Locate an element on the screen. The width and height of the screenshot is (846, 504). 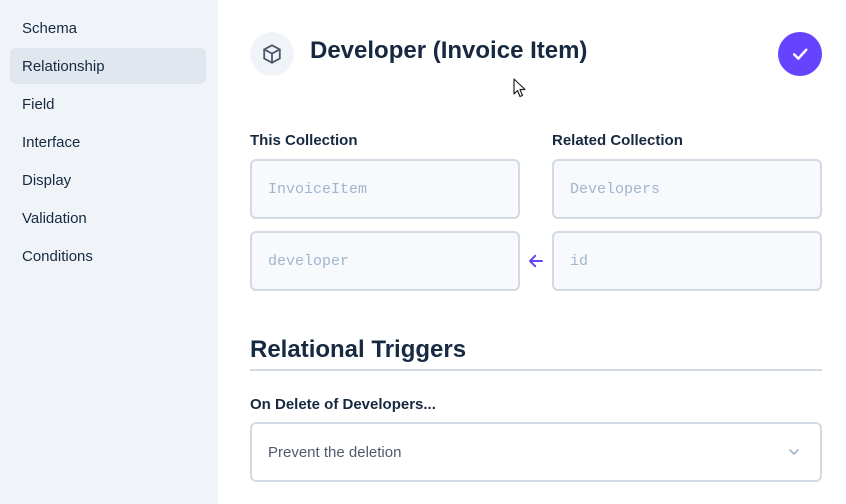
divider is located at coordinates (536, 370).